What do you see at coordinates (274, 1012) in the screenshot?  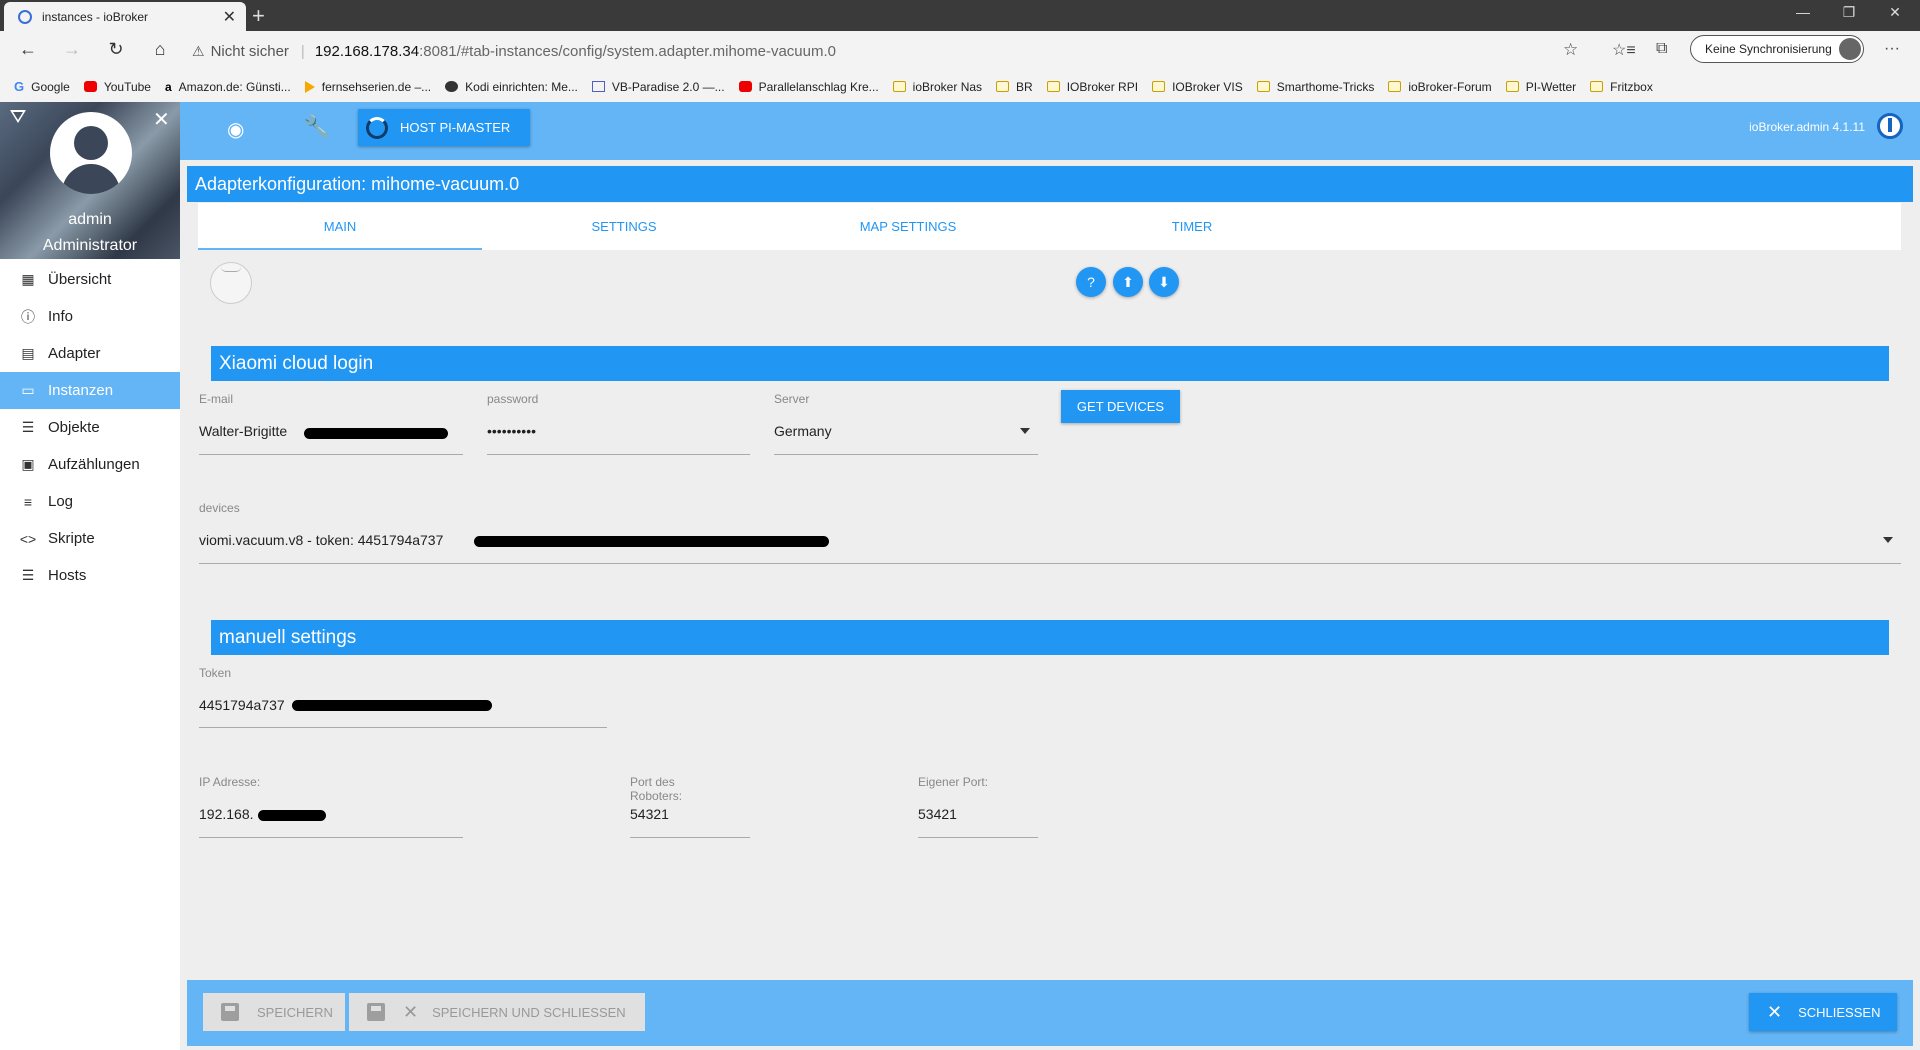 I see `save-button: SPEICHERN` at bounding box center [274, 1012].